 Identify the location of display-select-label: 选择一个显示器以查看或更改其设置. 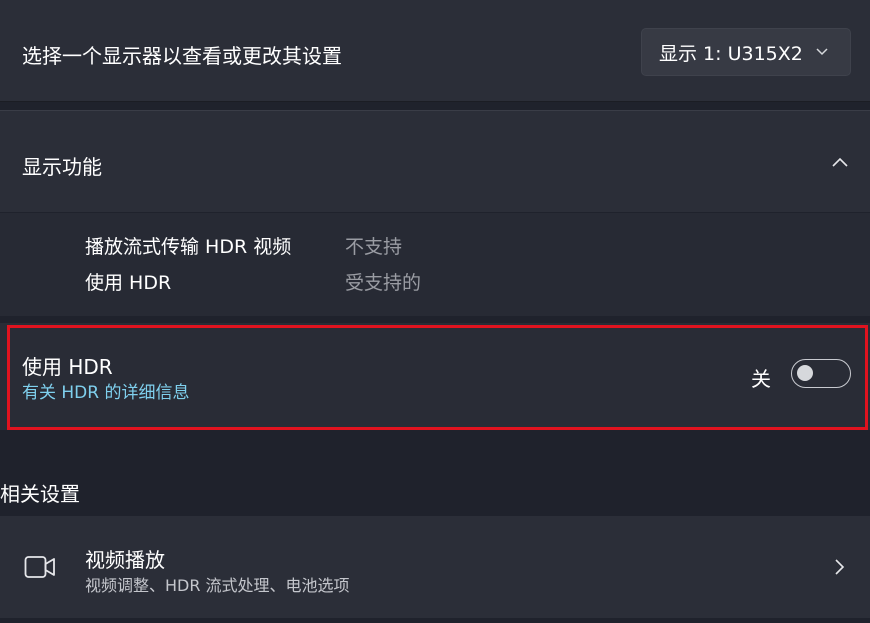
(182, 56).